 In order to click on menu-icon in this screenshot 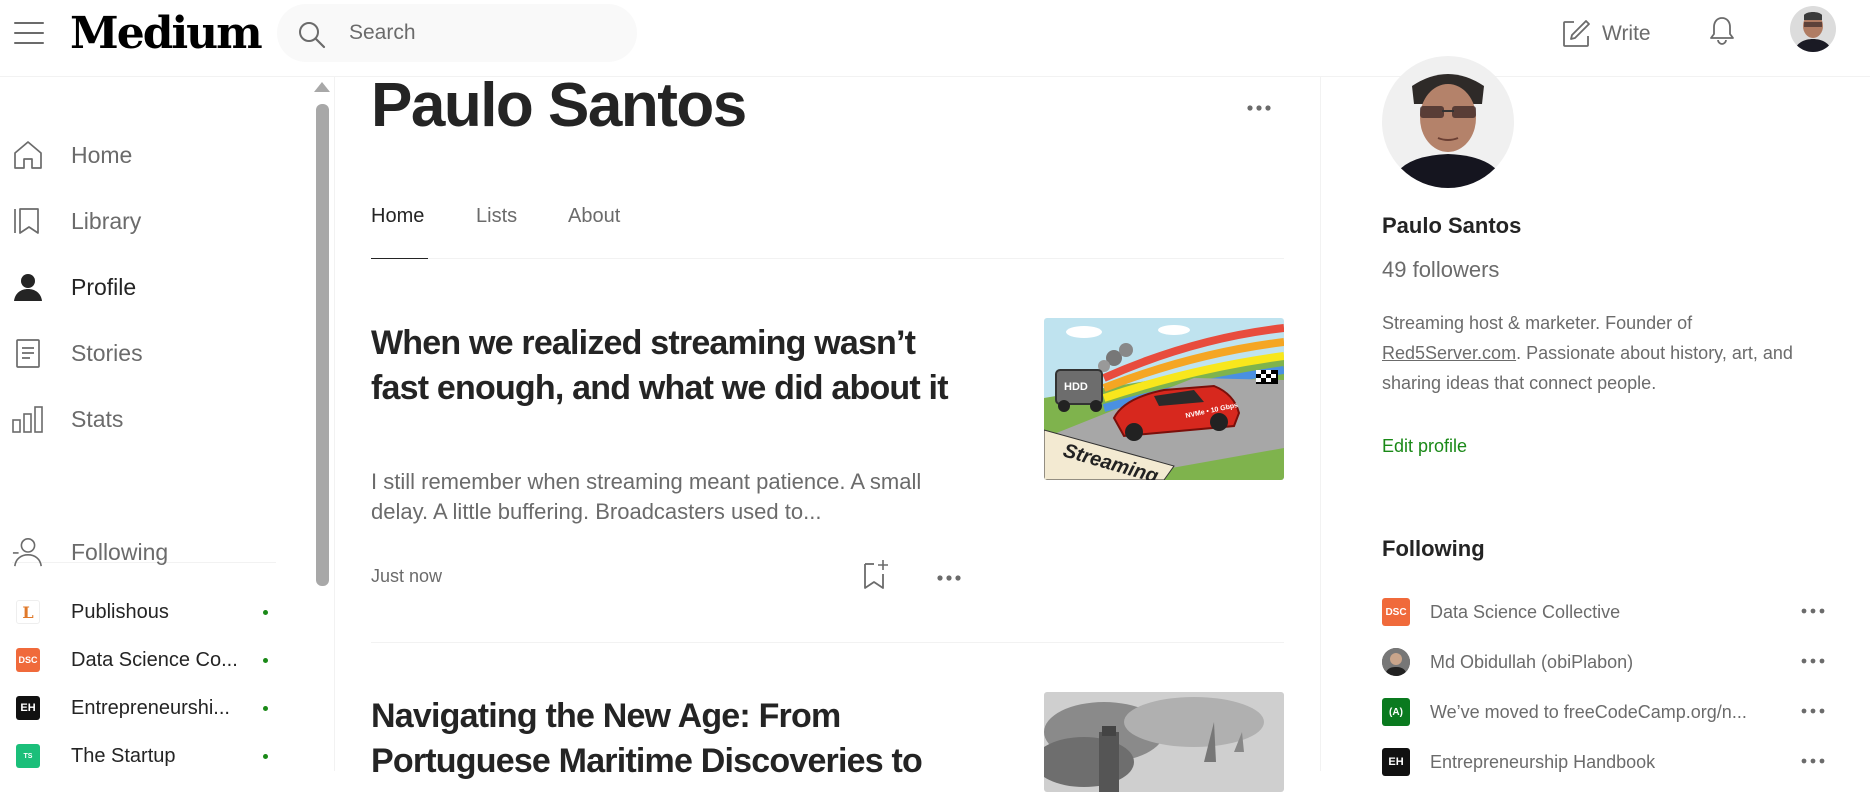, I will do `click(29, 34)`.